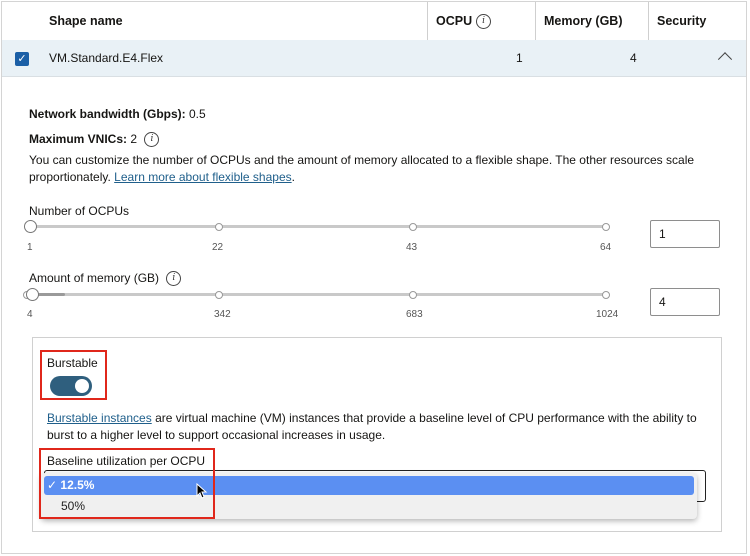  I want to click on network-bandwidth: Network bandwidth (Gbps): 0.5, so click(117, 114).